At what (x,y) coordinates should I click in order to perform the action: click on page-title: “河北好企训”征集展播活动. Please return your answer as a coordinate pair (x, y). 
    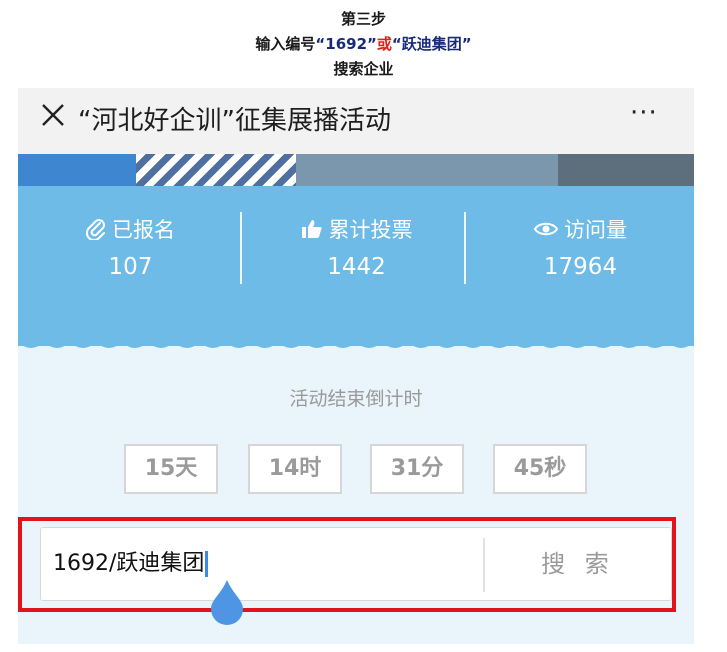
    Looking at the image, I should click on (234, 121).